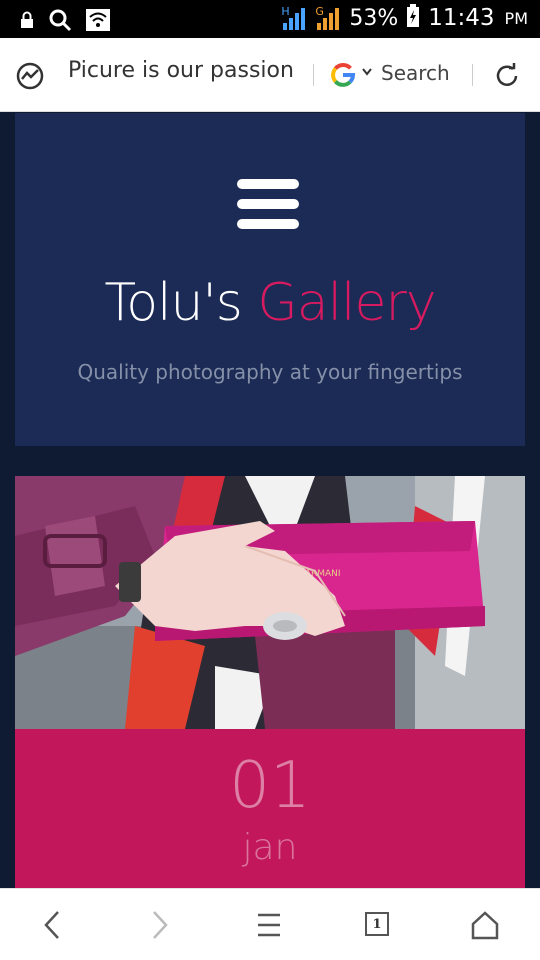  What do you see at coordinates (181, 70) in the screenshot?
I see `page-title: Picure is our passion` at bounding box center [181, 70].